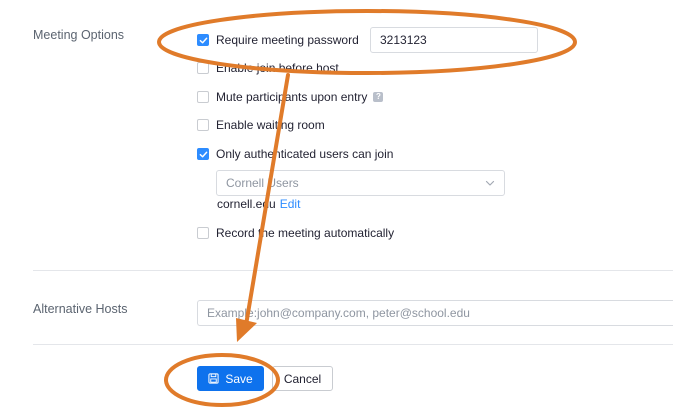 The height and width of the screenshot is (418, 673). Describe the element at coordinates (213, 378) in the screenshot. I see `floppy-disk-icon` at that location.